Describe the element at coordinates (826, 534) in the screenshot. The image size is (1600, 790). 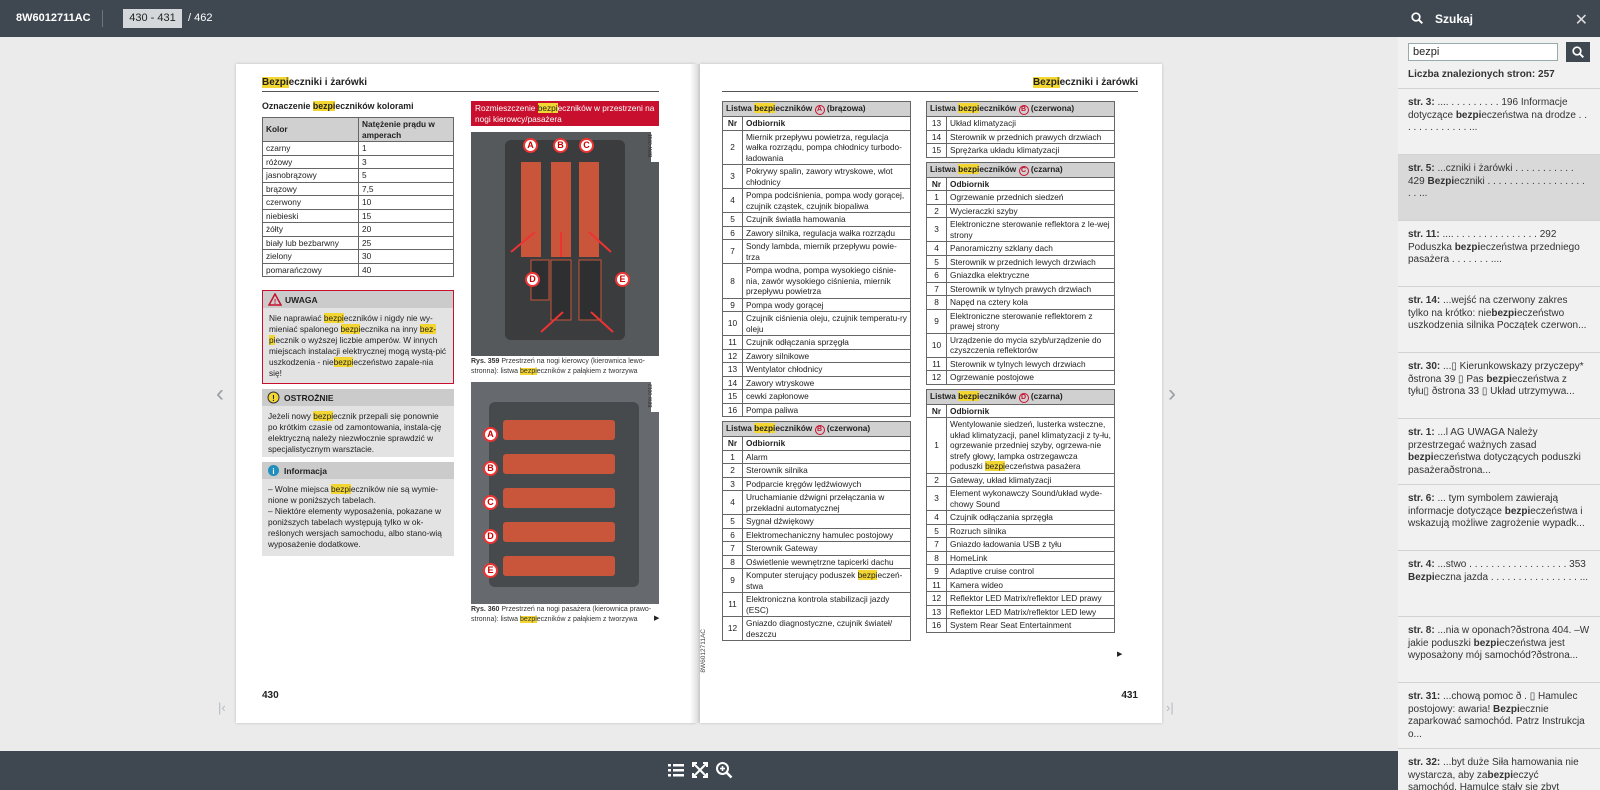
I see `fuse-receiver: Elektromechaniczny hamulec postojowy` at that location.